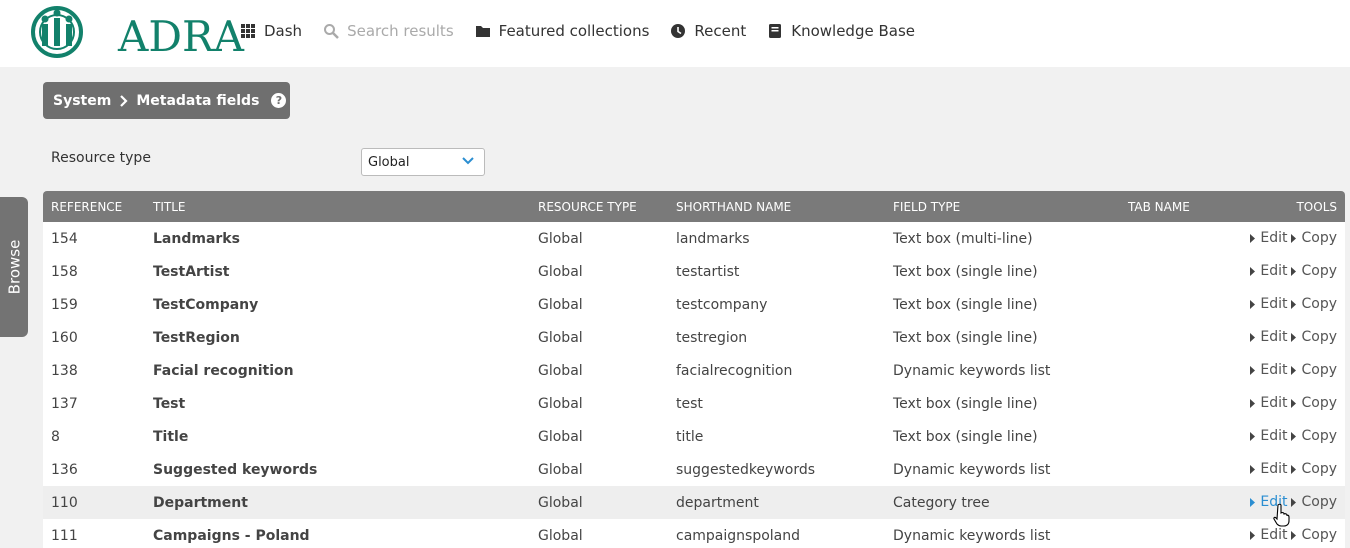  Describe the element at coordinates (720, 31) in the screenshot. I see `nav-recent-label: Recent` at that location.